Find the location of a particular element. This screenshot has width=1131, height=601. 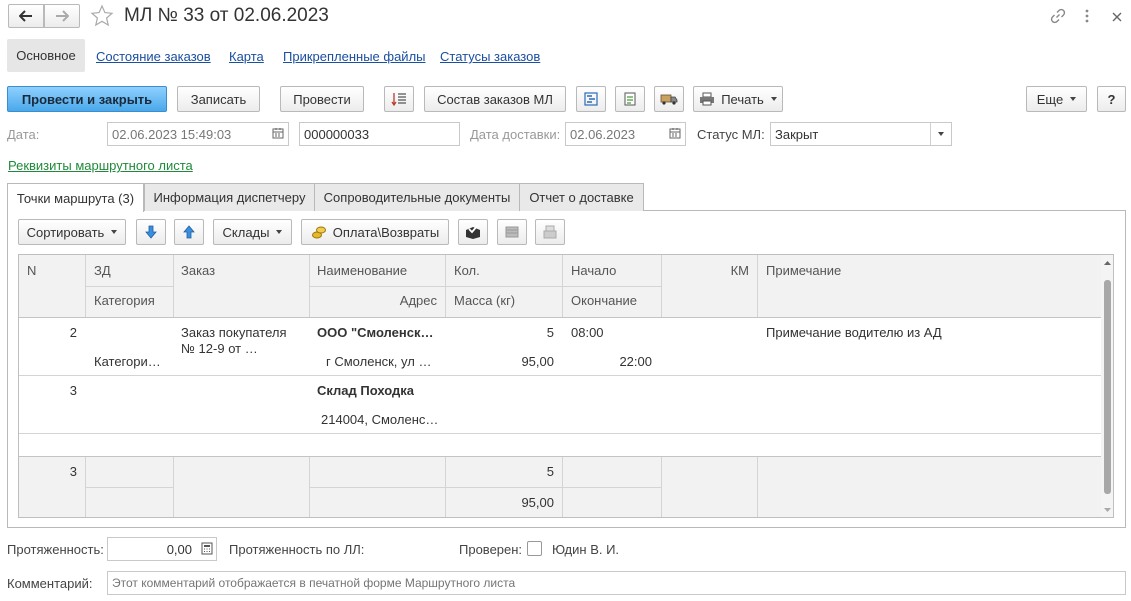

help-button: ? is located at coordinates (1111, 99).